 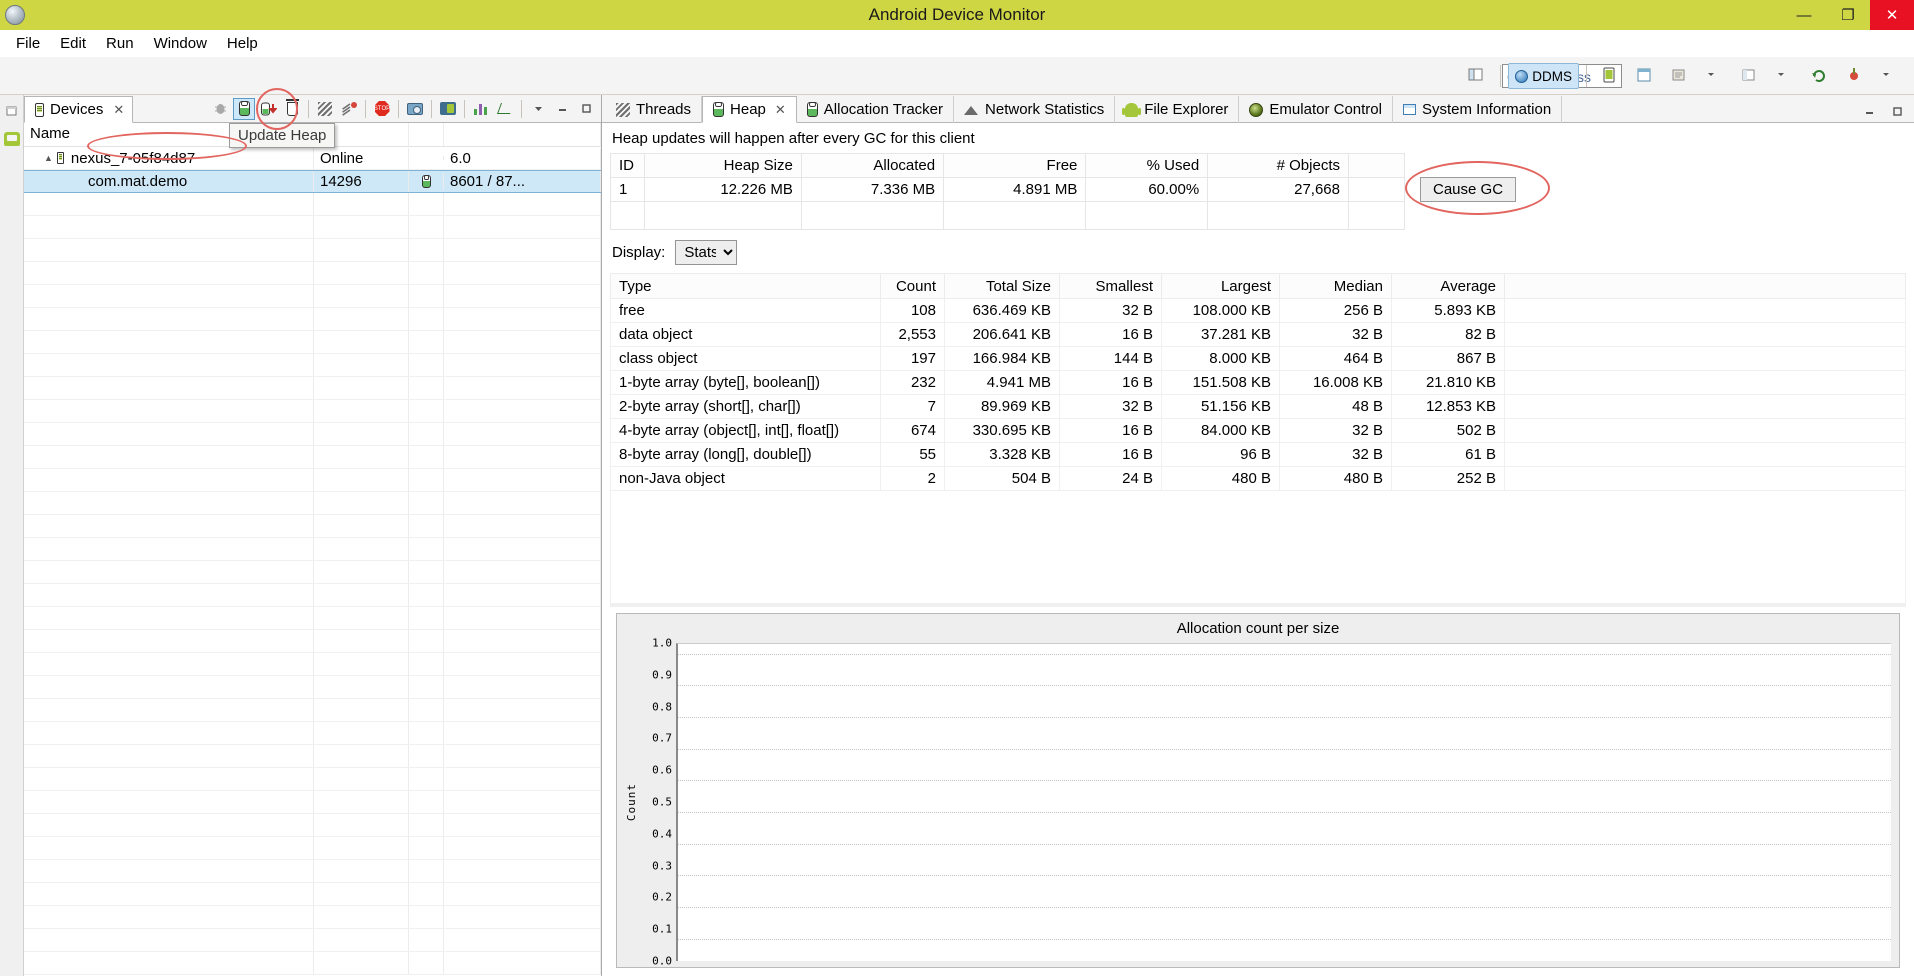 What do you see at coordinates (1468, 189) in the screenshot?
I see `cause-gc-button: Cause GC` at bounding box center [1468, 189].